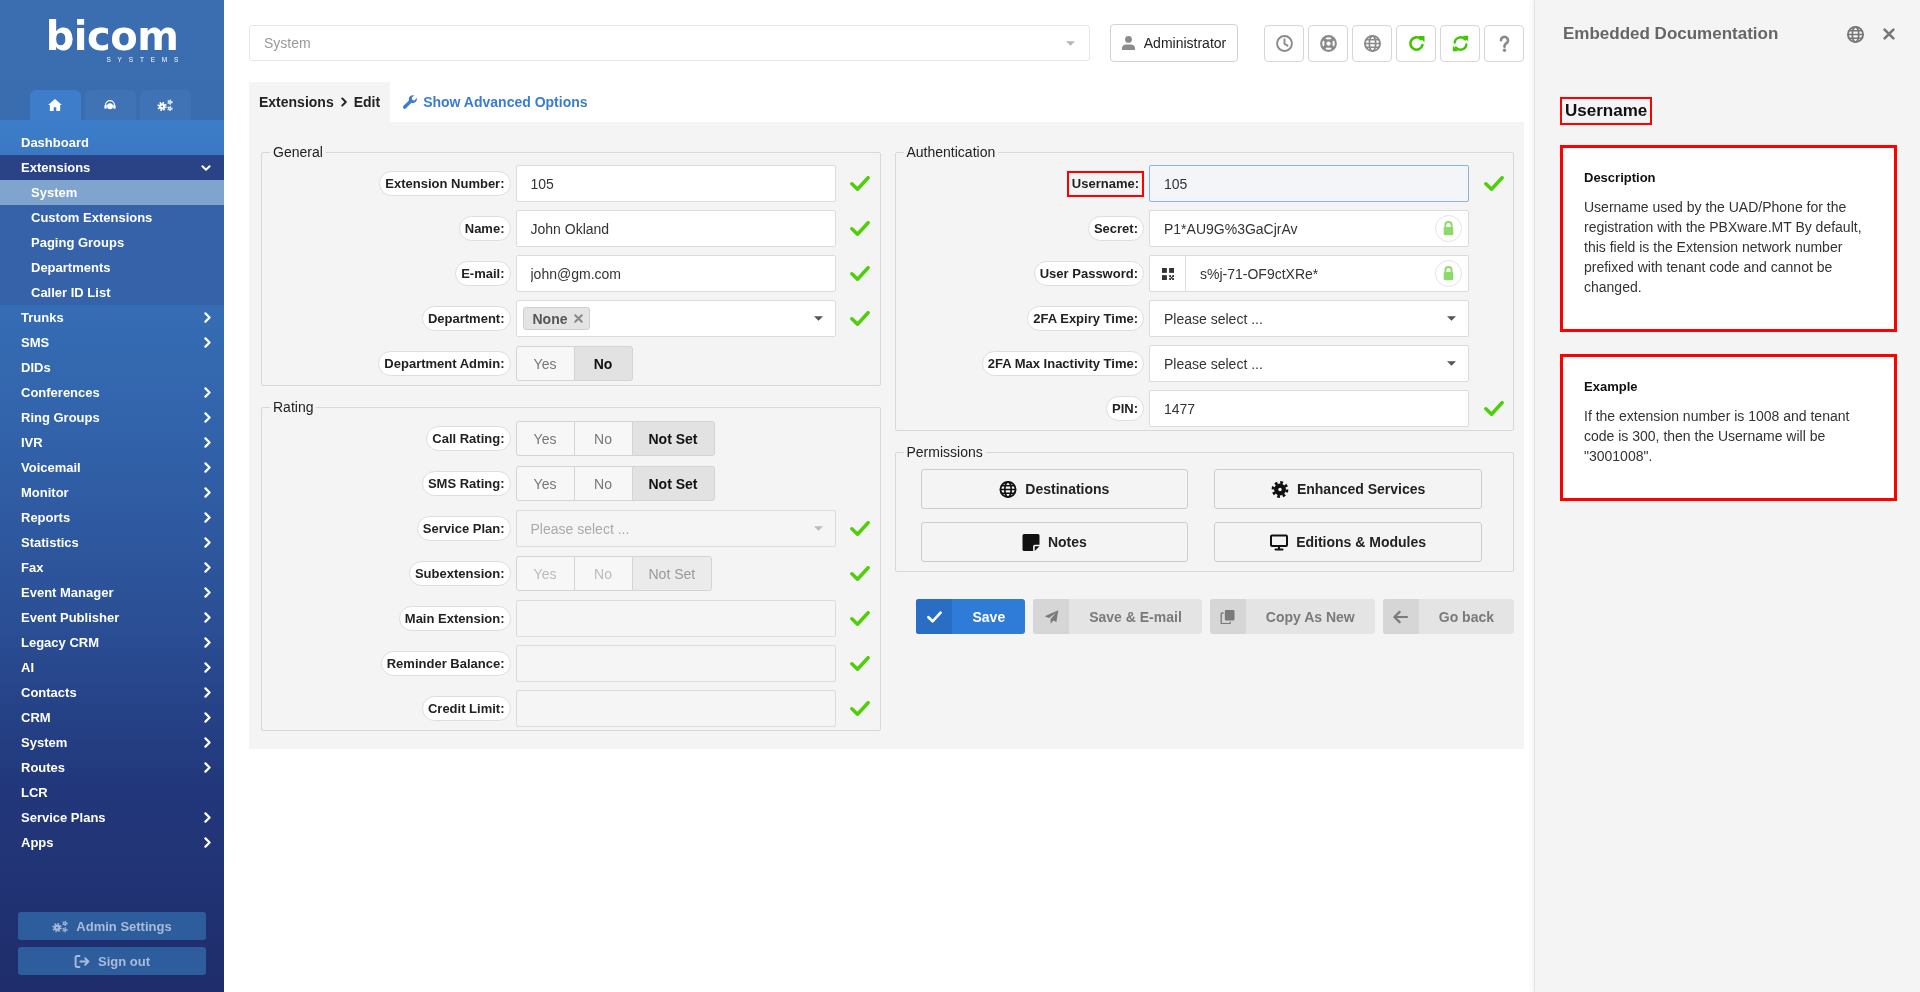 This screenshot has width=1920, height=992. Describe the element at coordinates (112, 767) in the screenshot. I see `sidebar-menu-item: Routes` at that location.